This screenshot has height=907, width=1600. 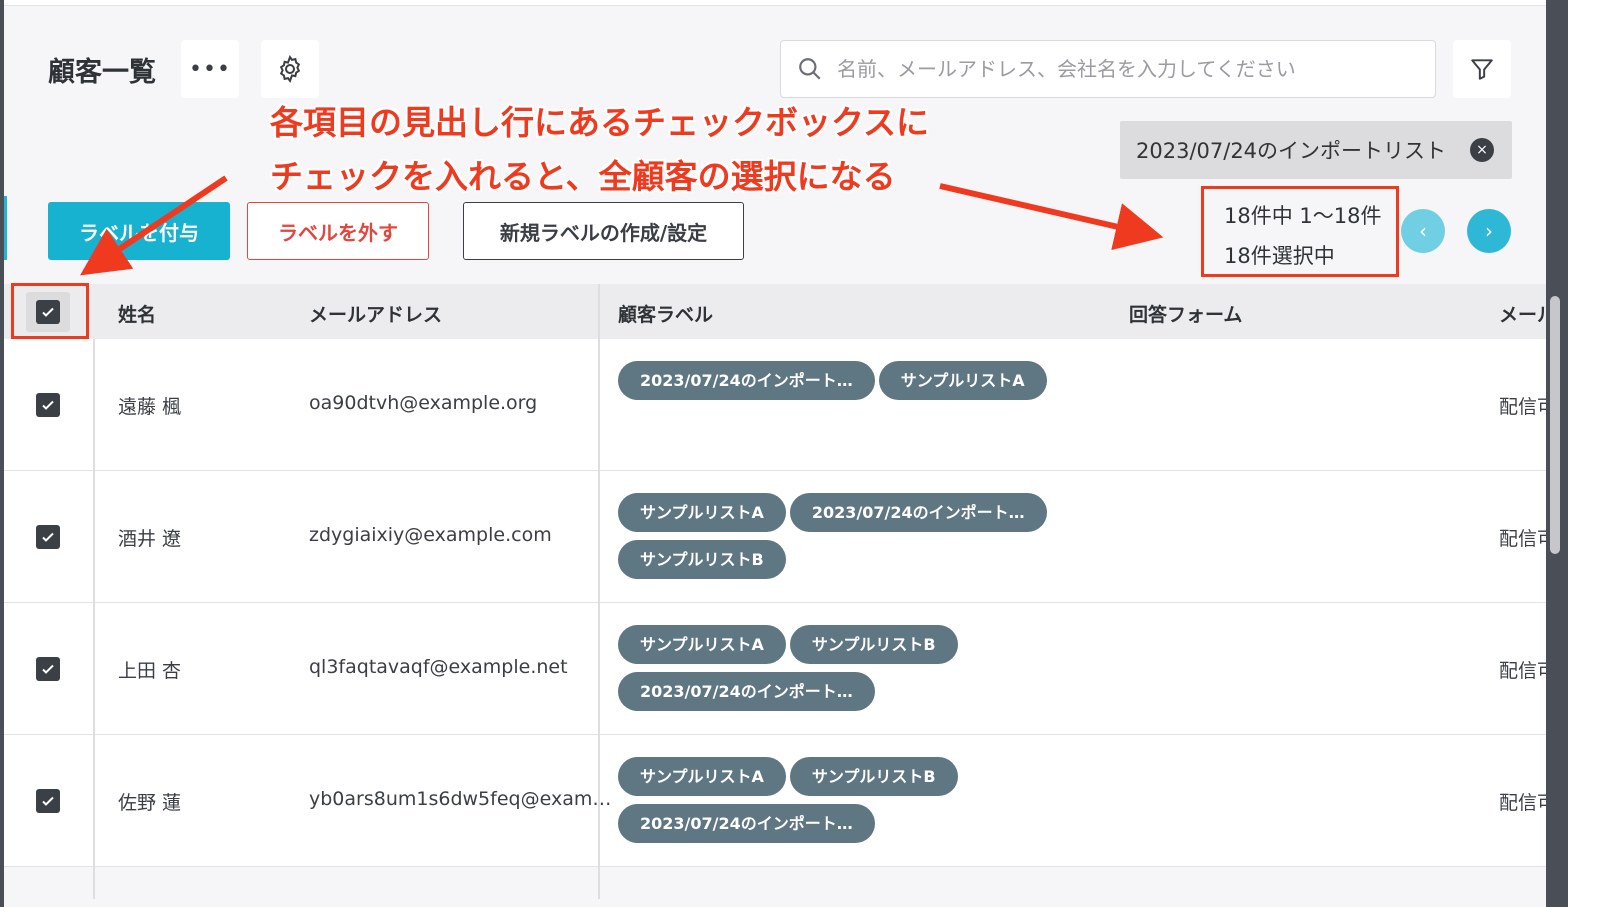 I want to click on annotation-box-select-all, so click(x=50, y=311).